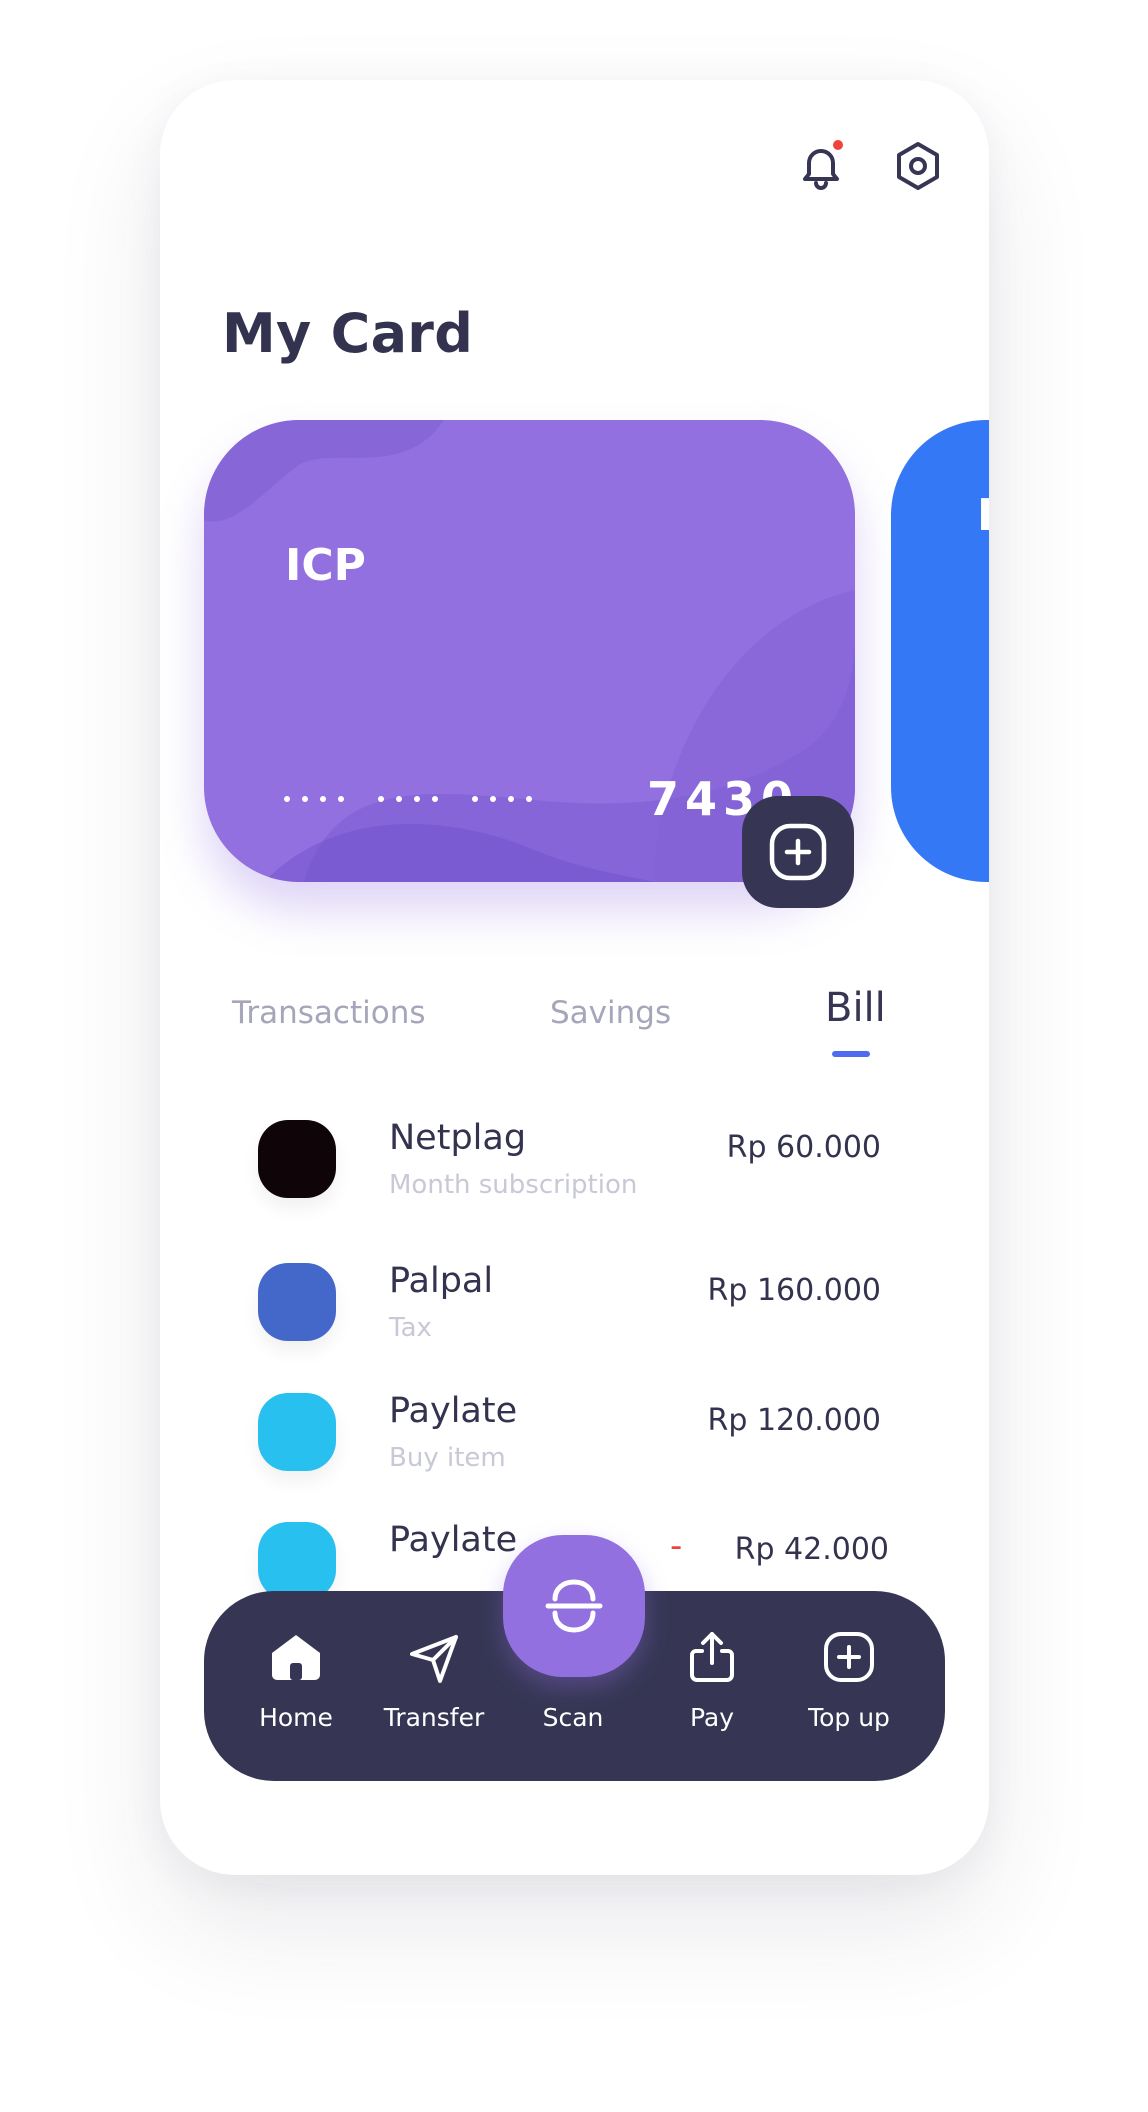  I want to click on nav-label: Top up, so click(849, 1717).